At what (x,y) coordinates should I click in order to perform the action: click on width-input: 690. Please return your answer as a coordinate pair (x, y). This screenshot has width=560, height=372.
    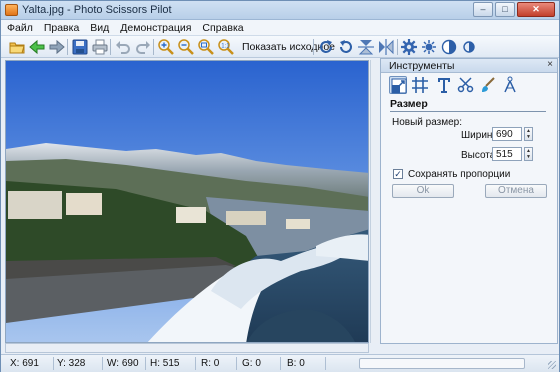
    Looking at the image, I should click on (507, 134).